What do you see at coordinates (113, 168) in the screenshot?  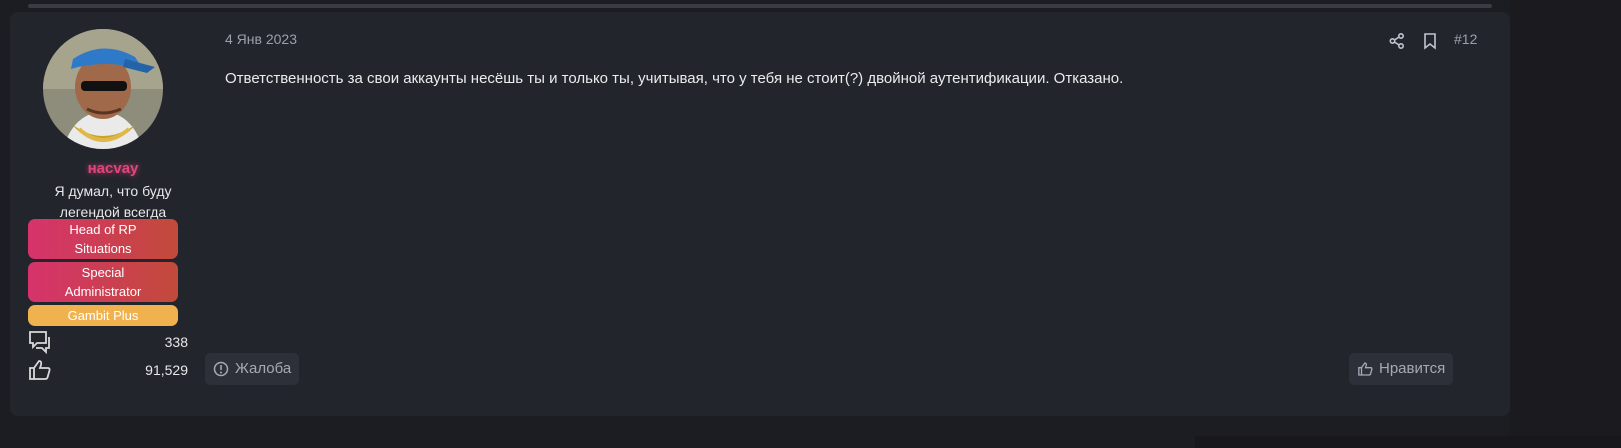 I see `username: насvay` at bounding box center [113, 168].